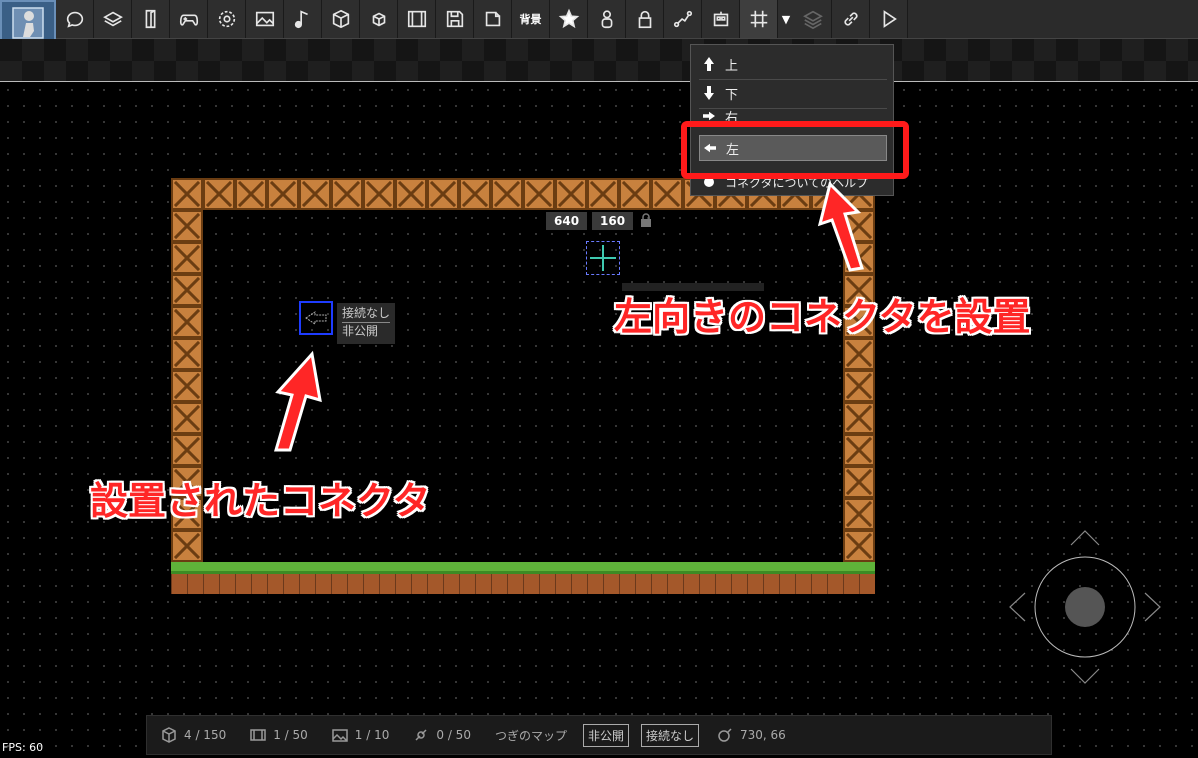 This screenshot has height=758, width=1198. I want to click on menu-item-label: 下, so click(732, 95).